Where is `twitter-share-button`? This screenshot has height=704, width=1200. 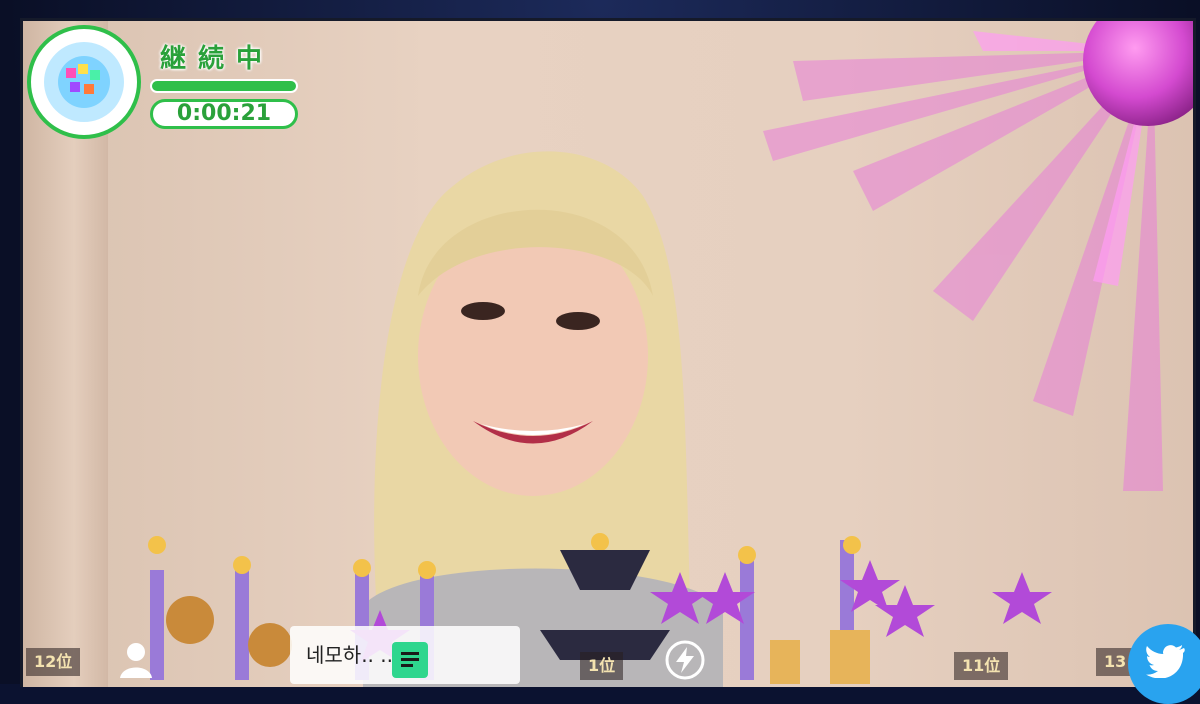
twitter-share-button is located at coordinates (1164, 664).